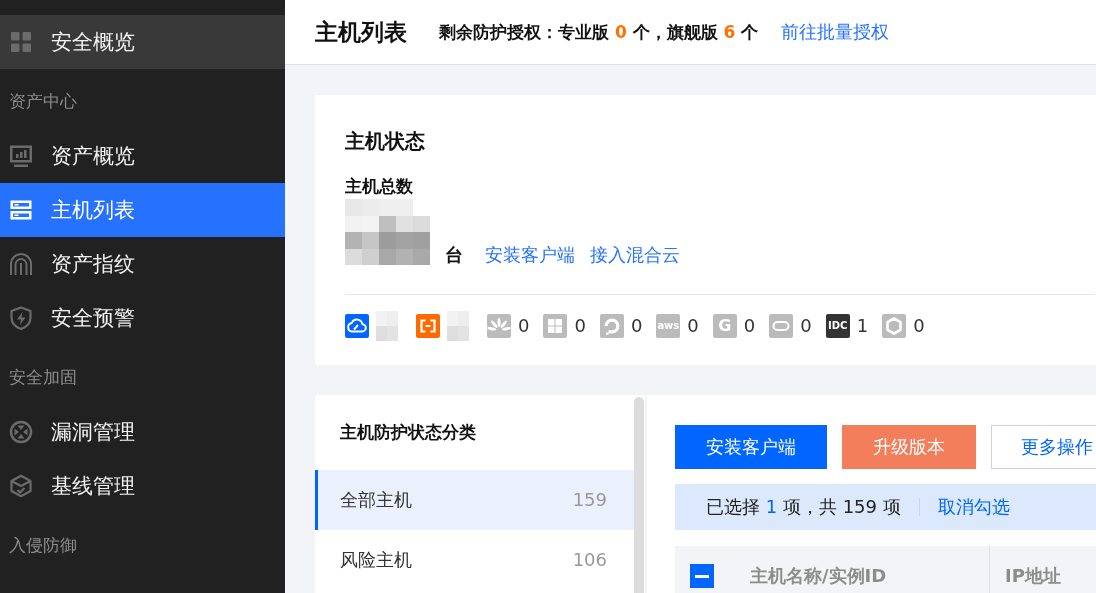 The width and height of the screenshot is (1096, 593). What do you see at coordinates (21, 318) in the screenshot?
I see `shield-bolt-icon` at bounding box center [21, 318].